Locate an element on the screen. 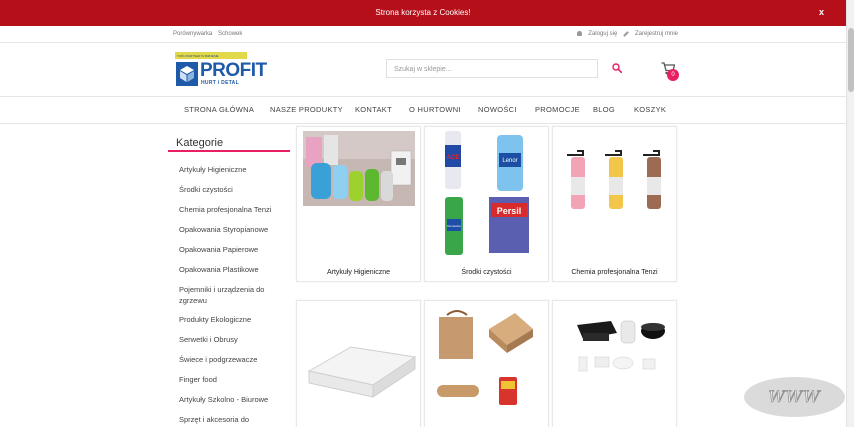 This screenshot has height=427, width=854. register-link: Zarejestruj mnie is located at coordinates (650, 34).